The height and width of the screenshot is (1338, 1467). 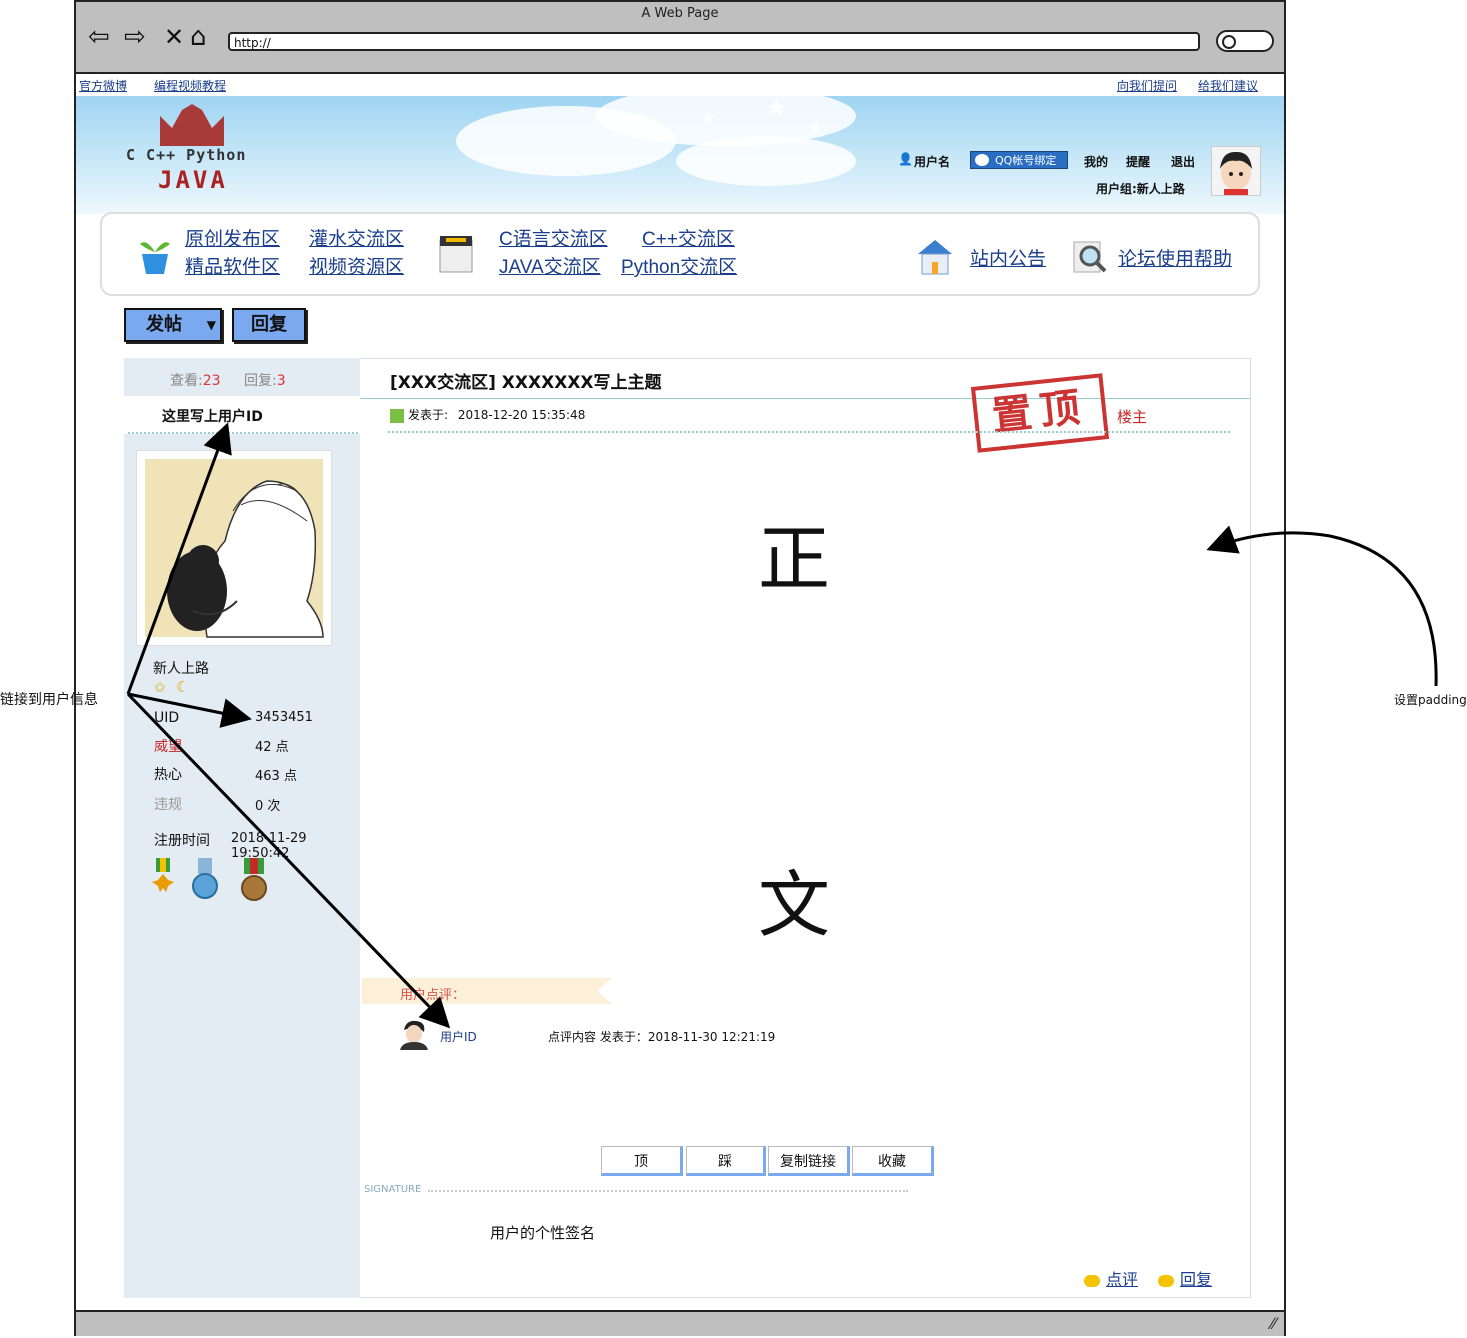 What do you see at coordinates (1132, 417) in the screenshot?
I see `floor-label: 楼主` at bounding box center [1132, 417].